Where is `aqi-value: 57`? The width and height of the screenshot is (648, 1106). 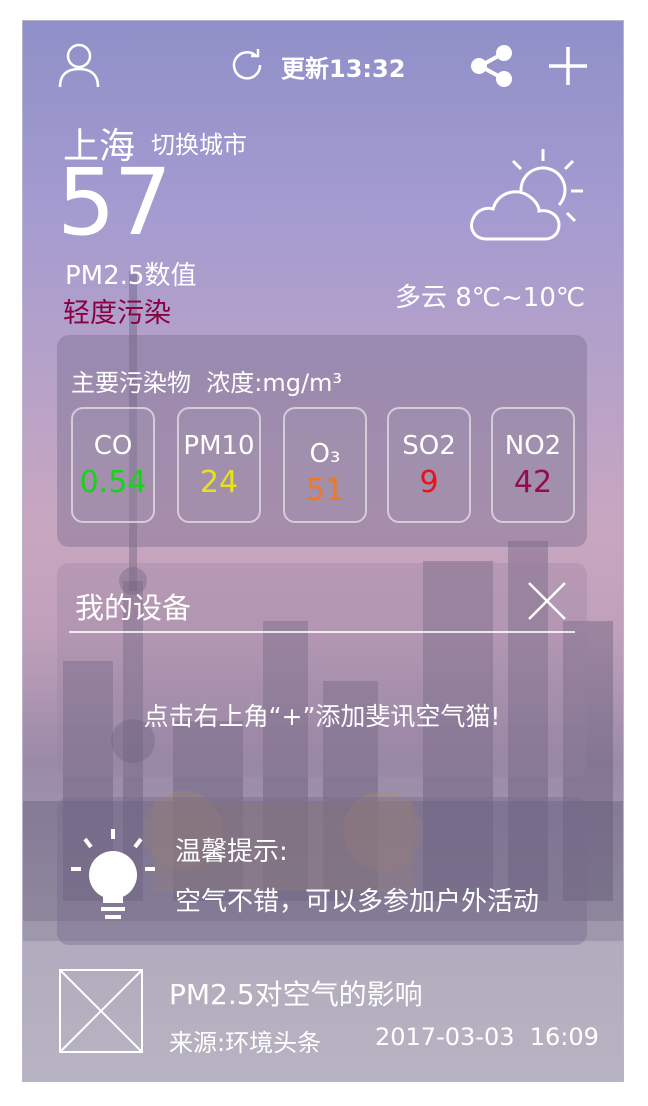
aqi-value: 57 is located at coordinates (114, 202).